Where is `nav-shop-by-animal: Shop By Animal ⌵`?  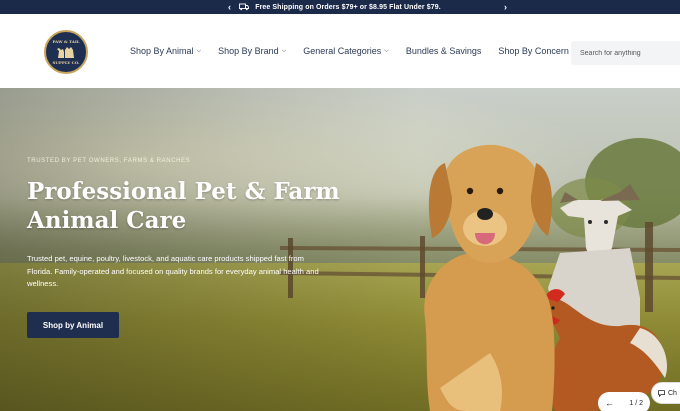
nav-shop-by-animal: Shop By Animal ⌵ is located at coordinates (165, 51).